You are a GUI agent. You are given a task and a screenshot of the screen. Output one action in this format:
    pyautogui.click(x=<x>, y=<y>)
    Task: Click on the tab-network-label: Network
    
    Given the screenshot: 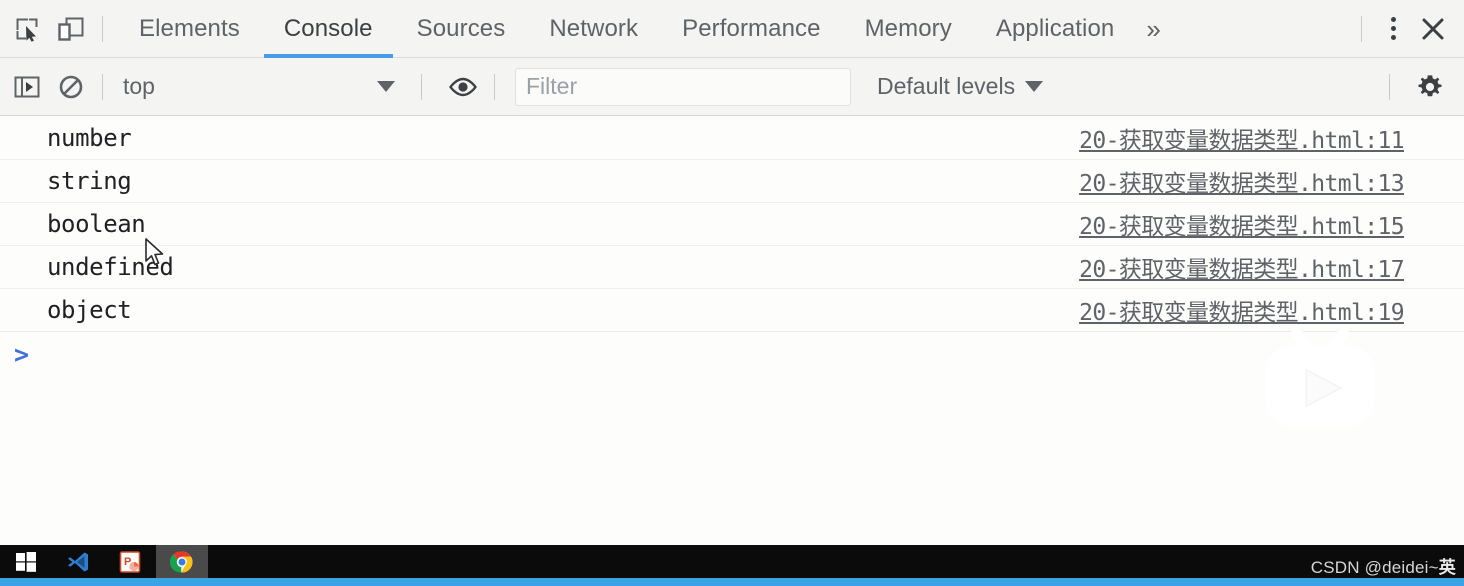 What is the action you would take?
    pyautogui.click(x=594, y=28)
    